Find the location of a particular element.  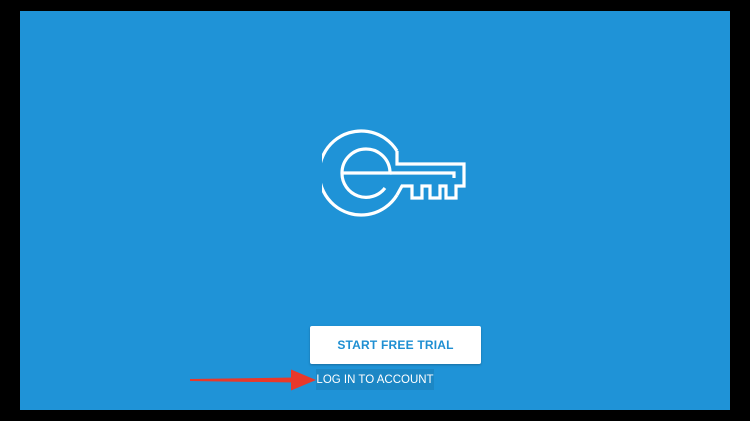

red-arrow-icon is located at coordinates (253, 380).